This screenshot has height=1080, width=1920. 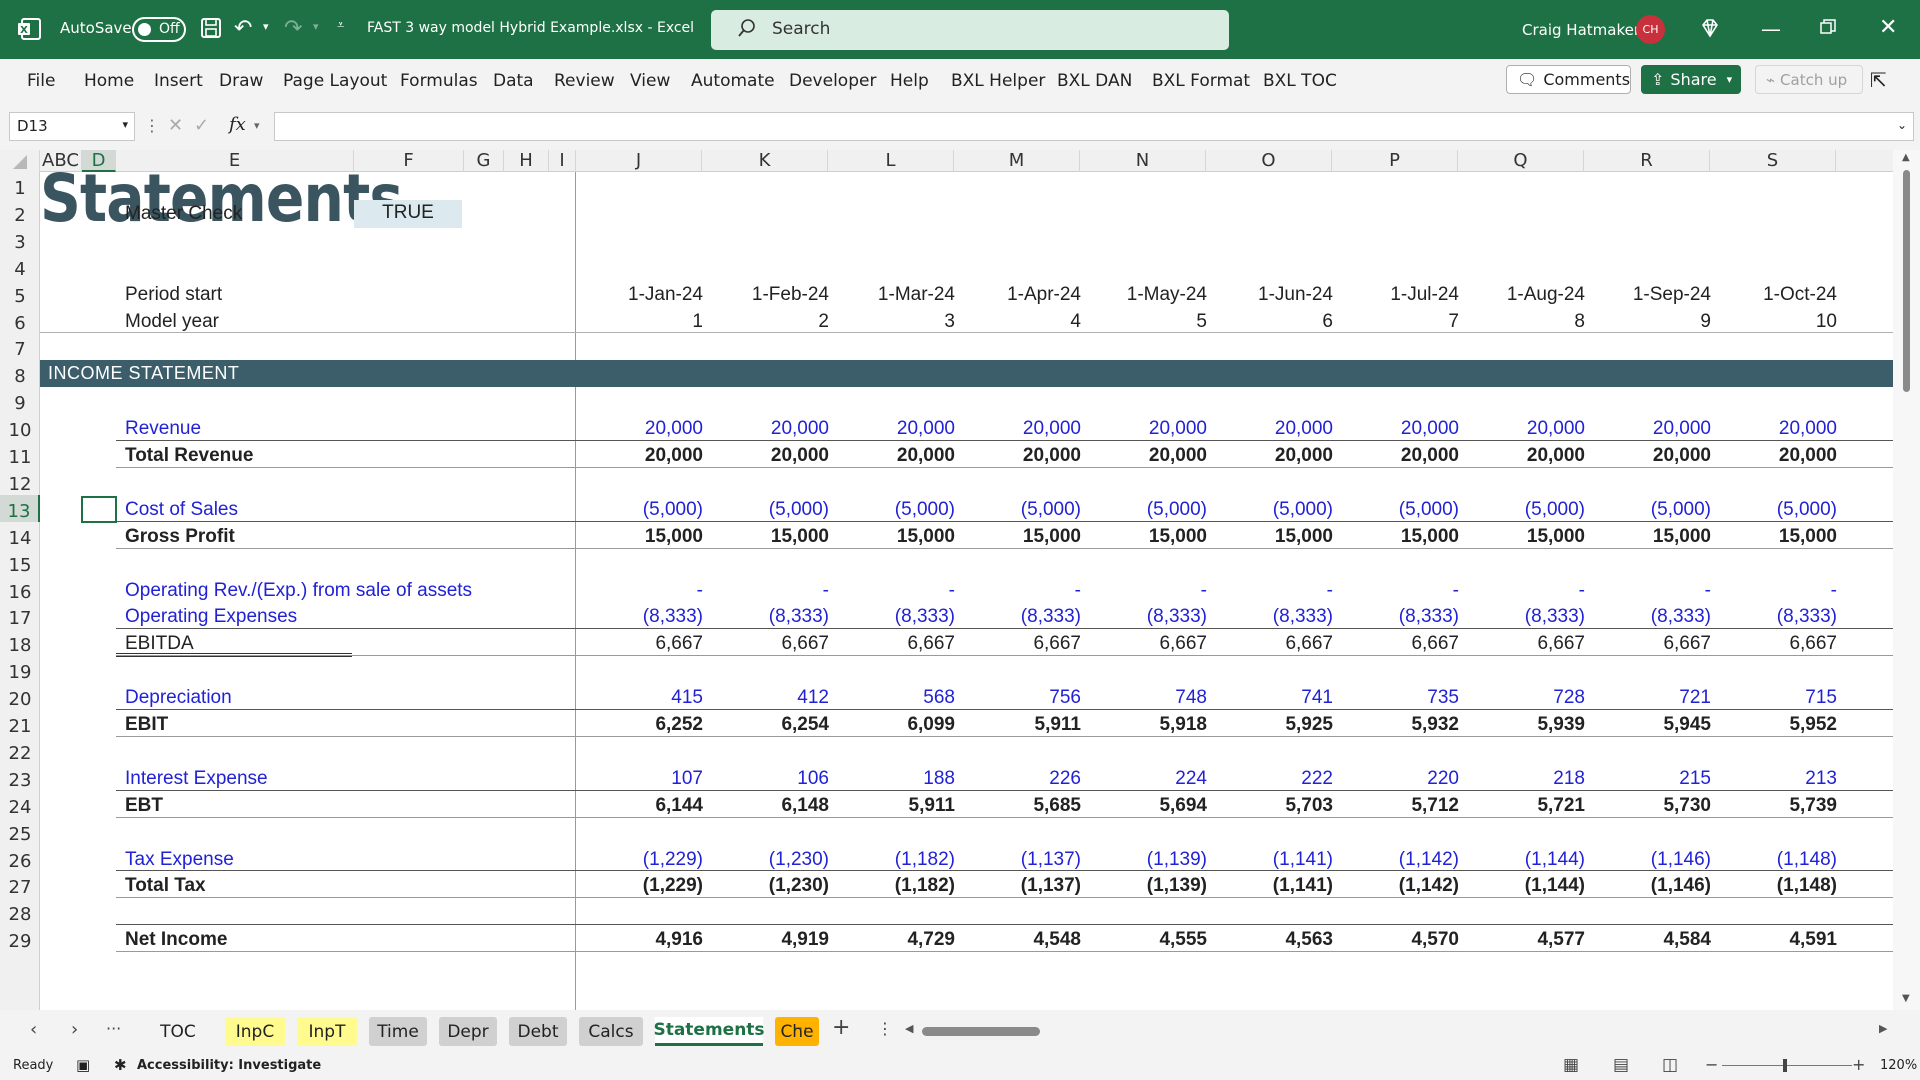 I want to click on undo-dropdown-icon: ▾, so click(x=266, y=26).